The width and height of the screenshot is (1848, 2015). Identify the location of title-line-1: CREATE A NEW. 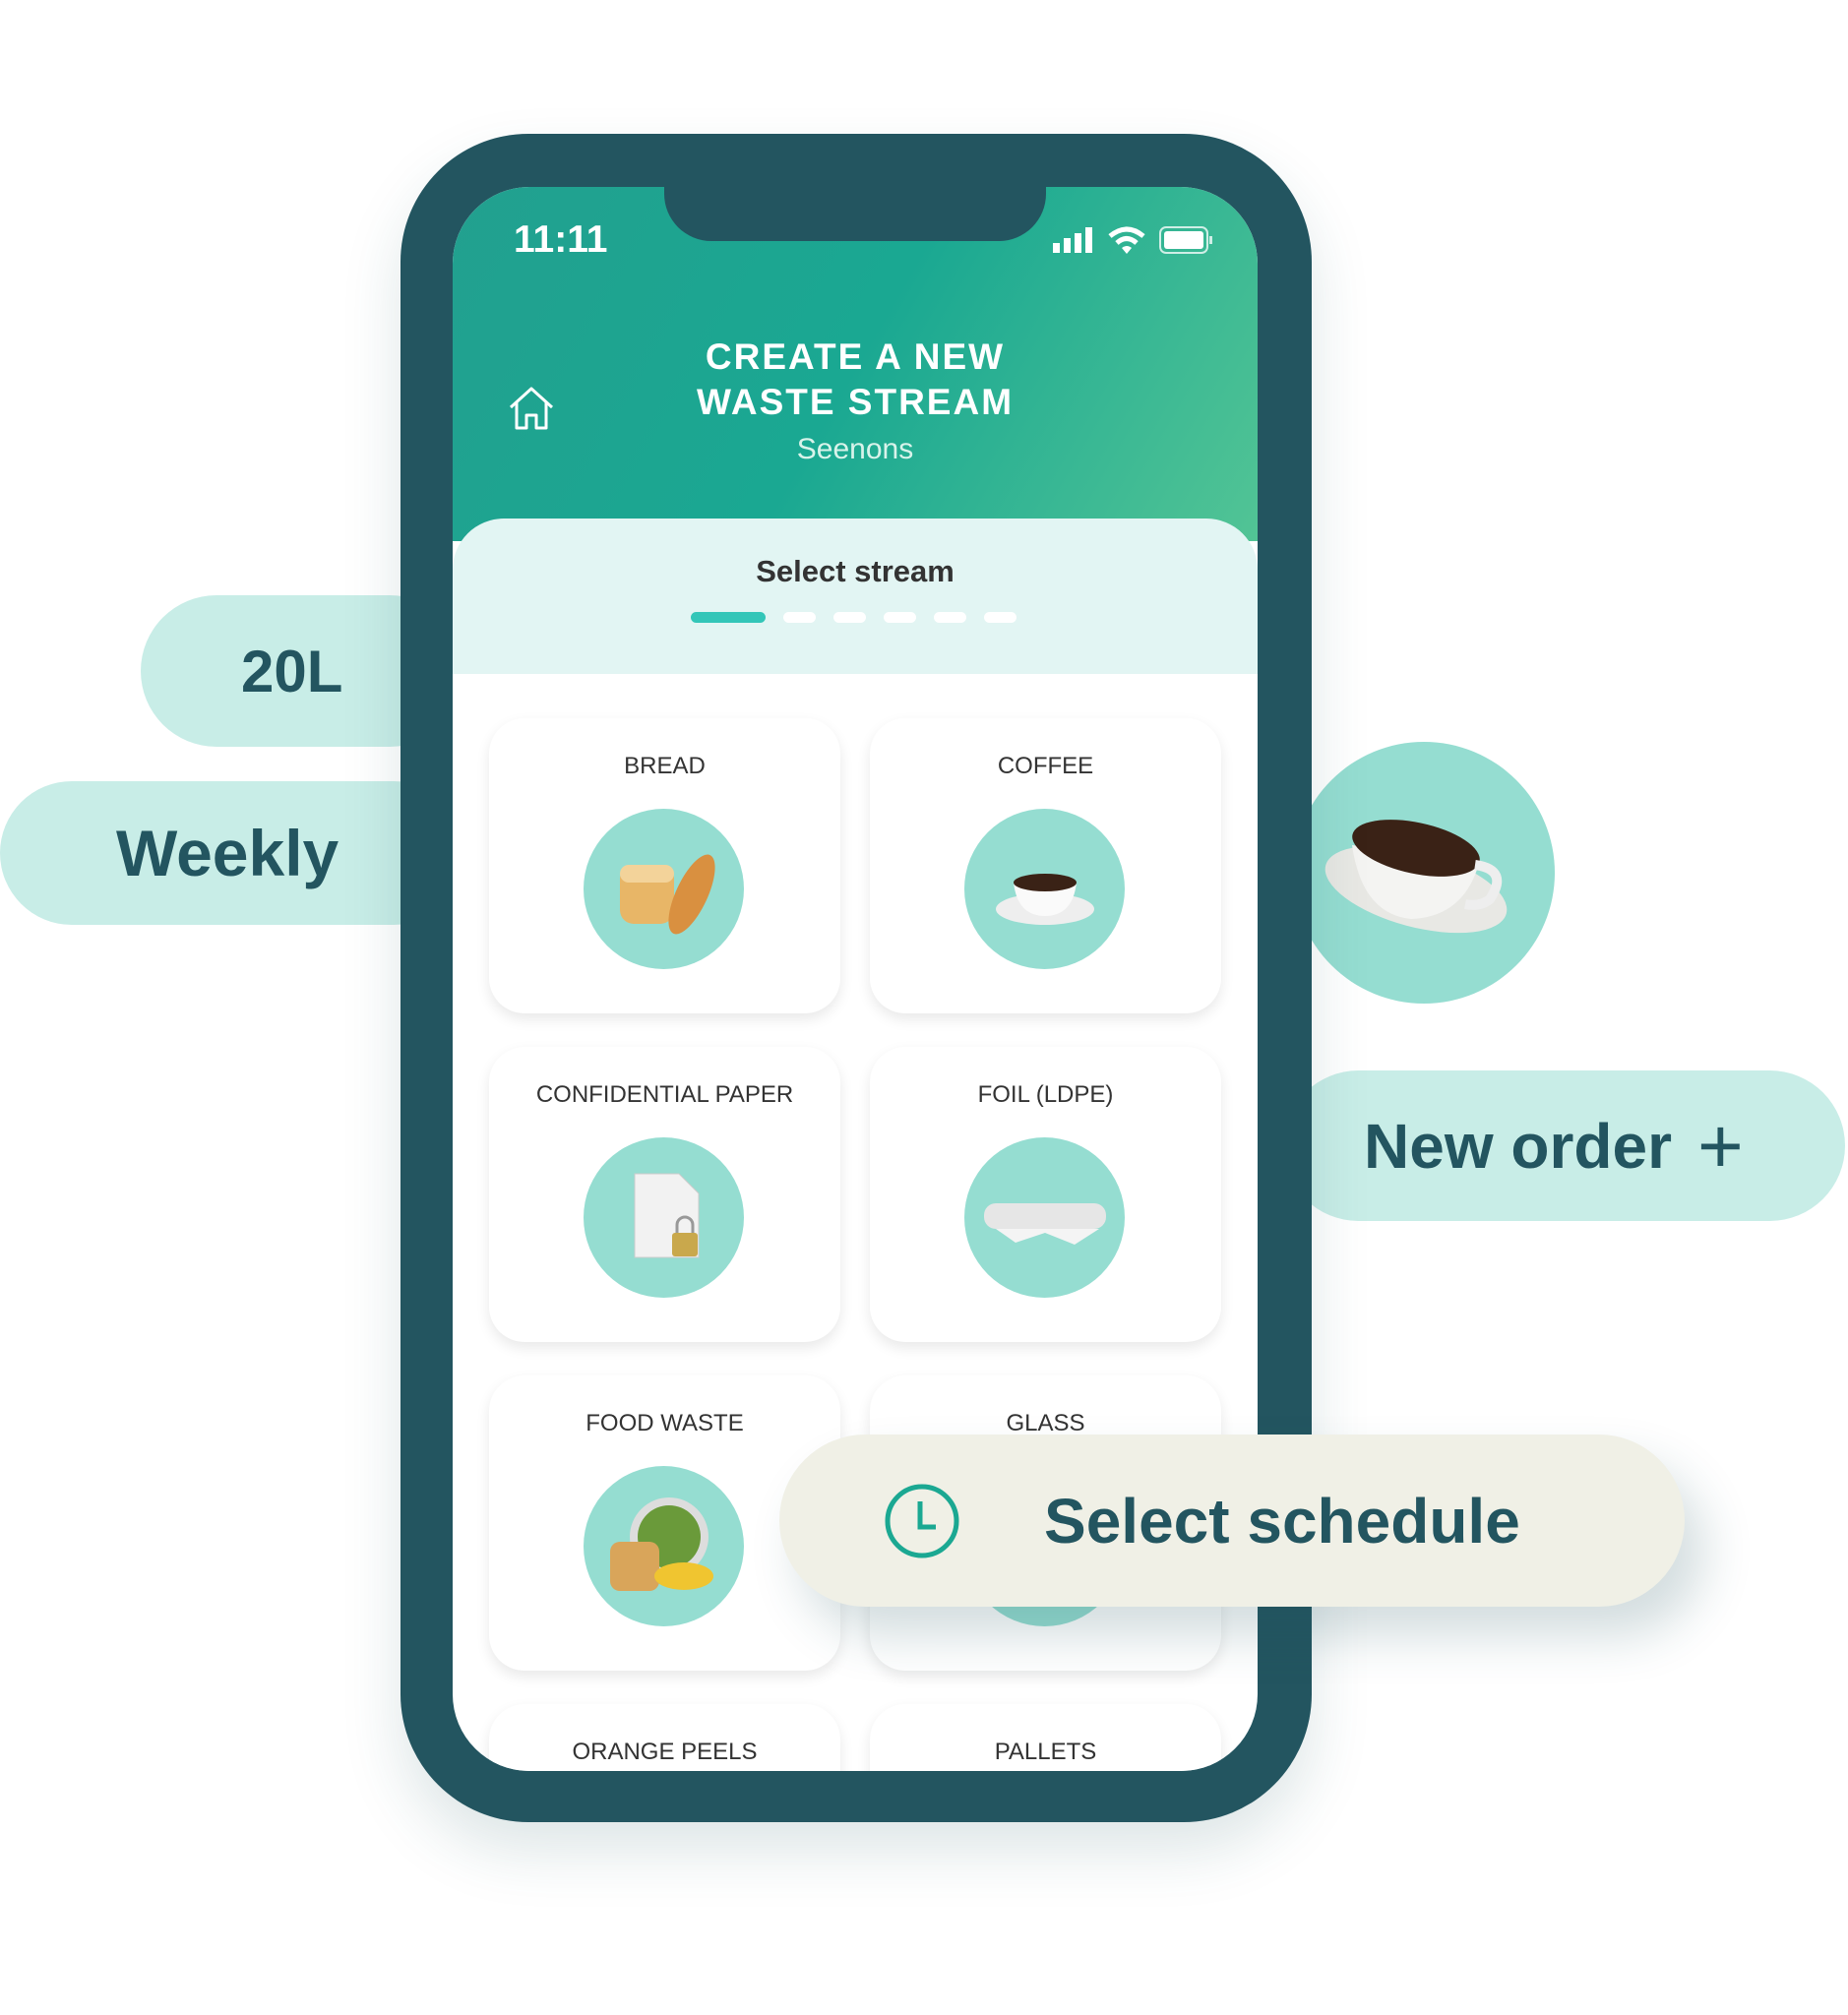
(855, 356).